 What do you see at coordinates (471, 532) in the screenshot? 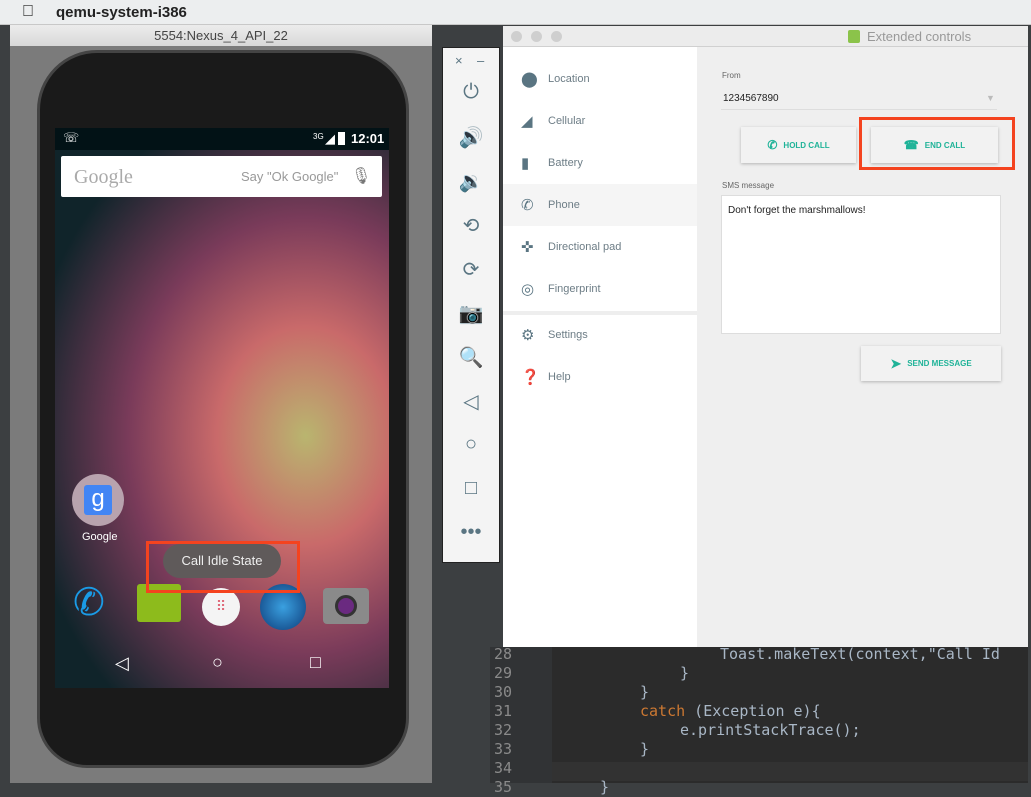
I see `more-icon: •••` at bounding box center [471, 532].